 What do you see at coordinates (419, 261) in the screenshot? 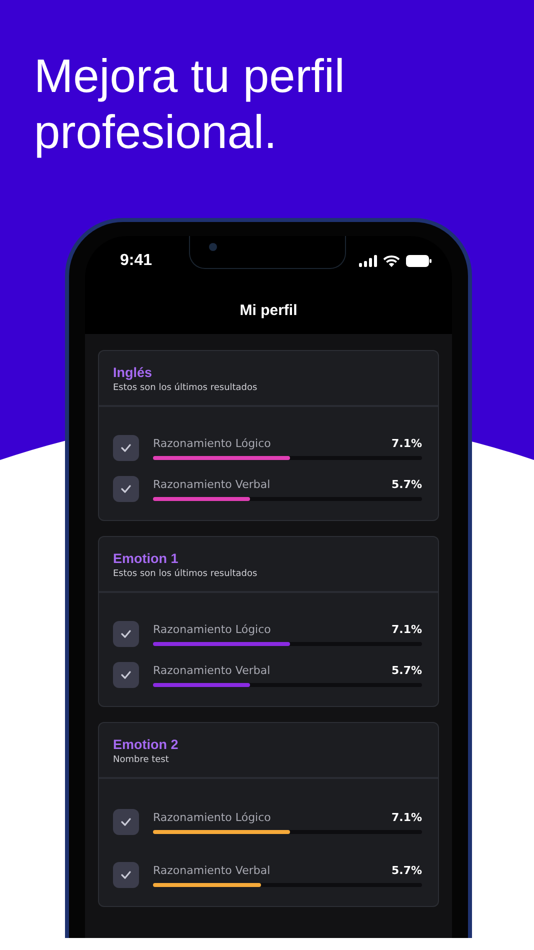
I see `battery-icon` at bounding box center [419, 261].